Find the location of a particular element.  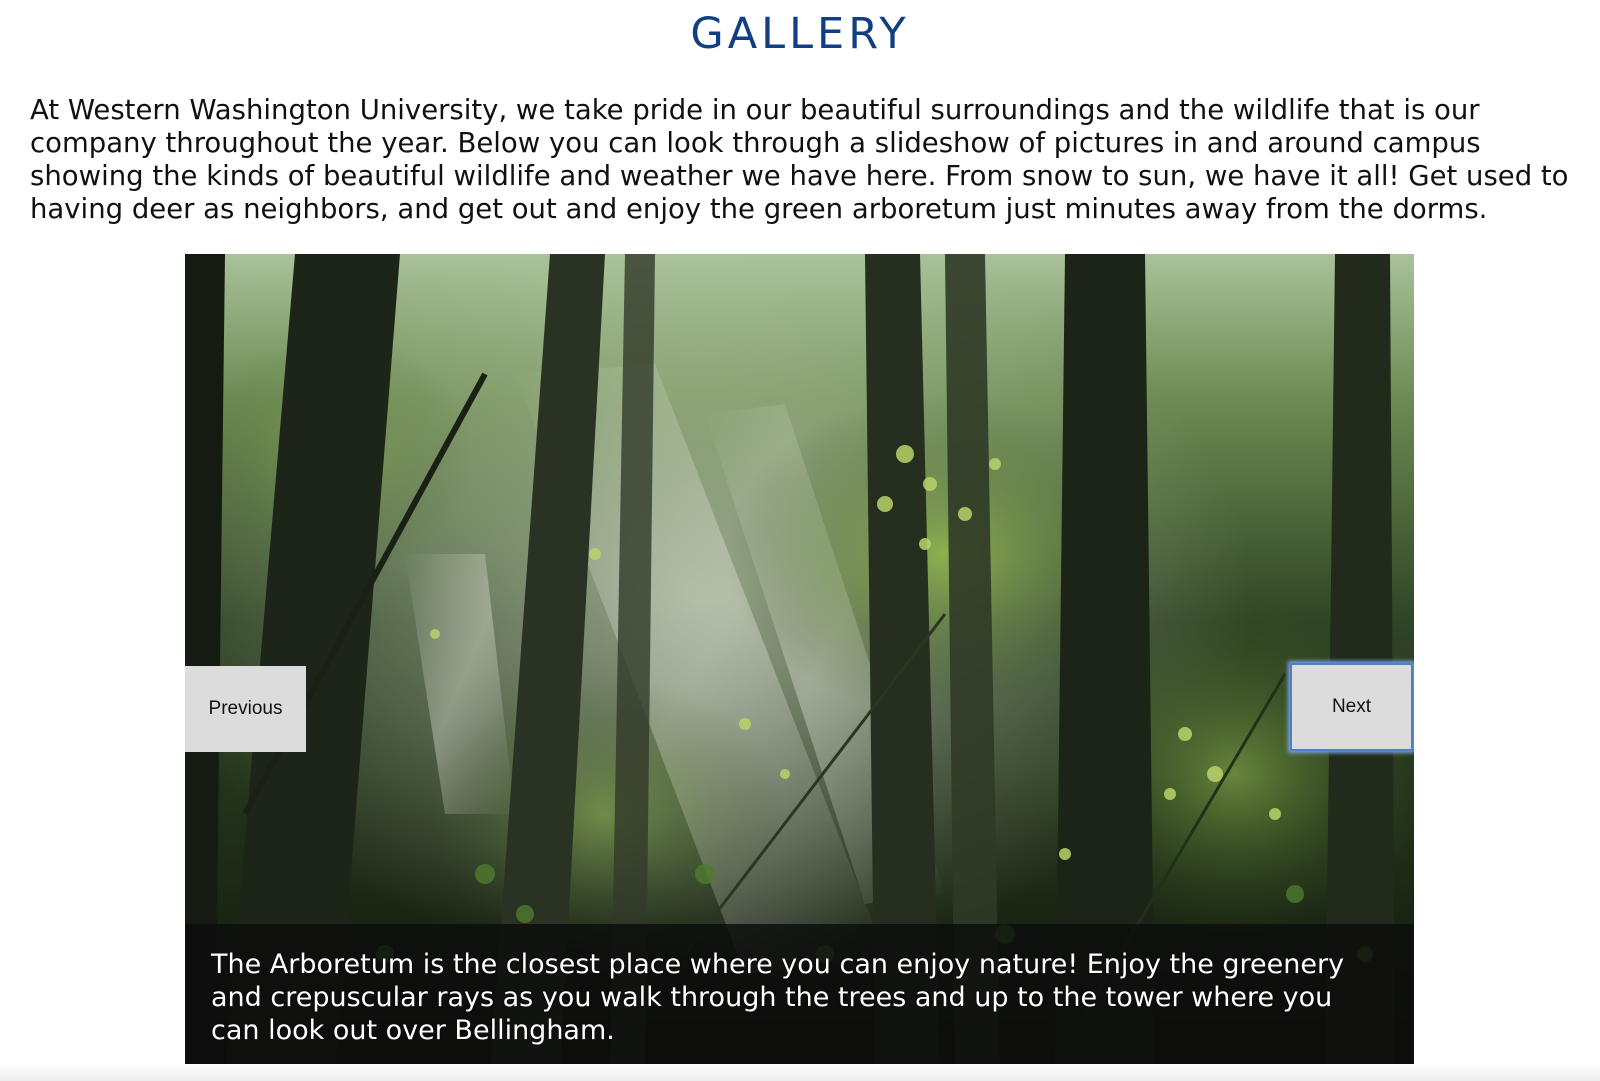

next-button: Next is located at coordinates (1351, 707).